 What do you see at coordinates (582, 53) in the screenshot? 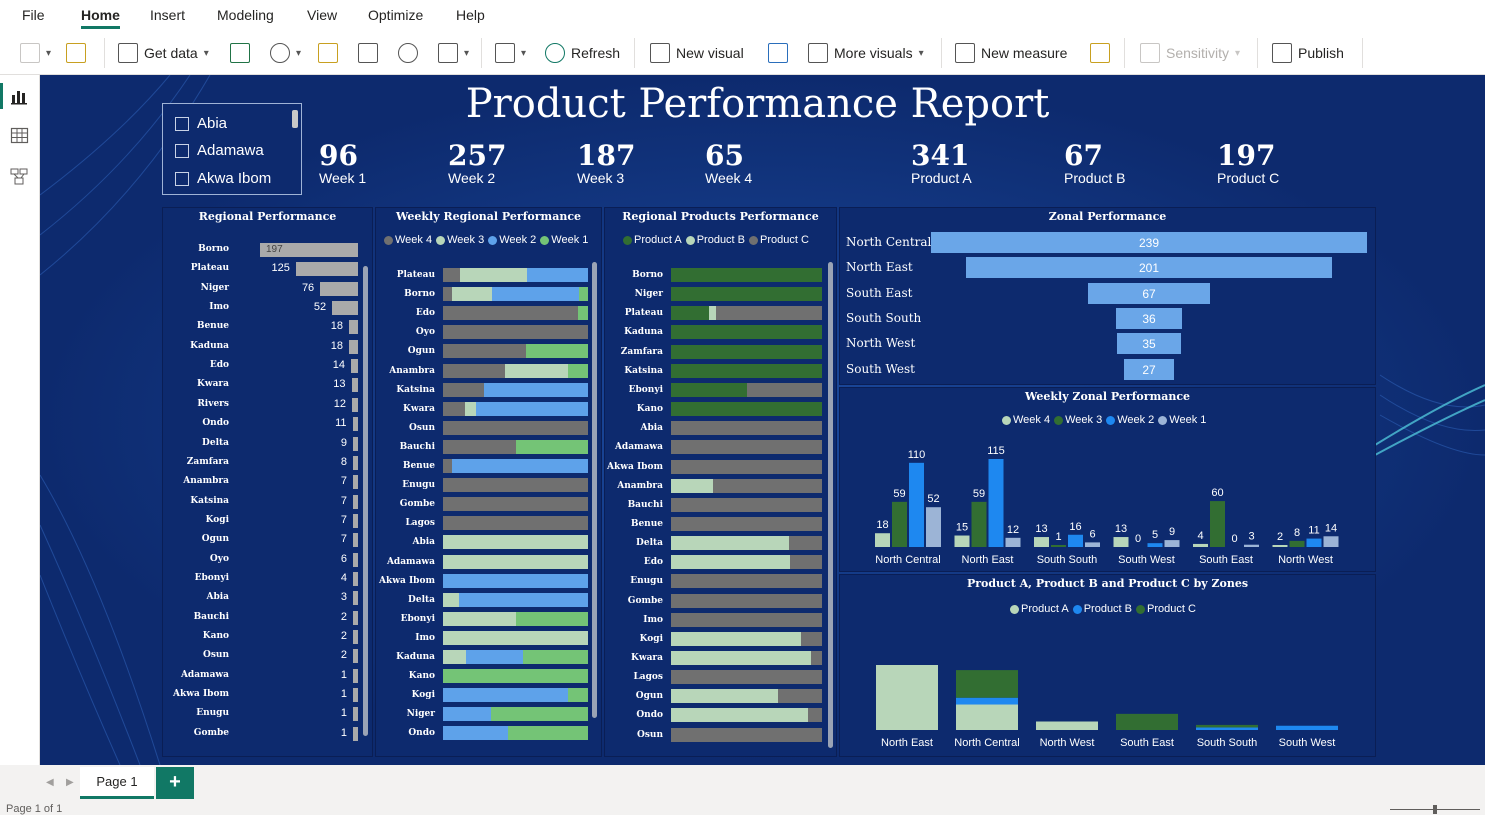
I see `refresh-button: Refresh` at bounding box center [582, 53].